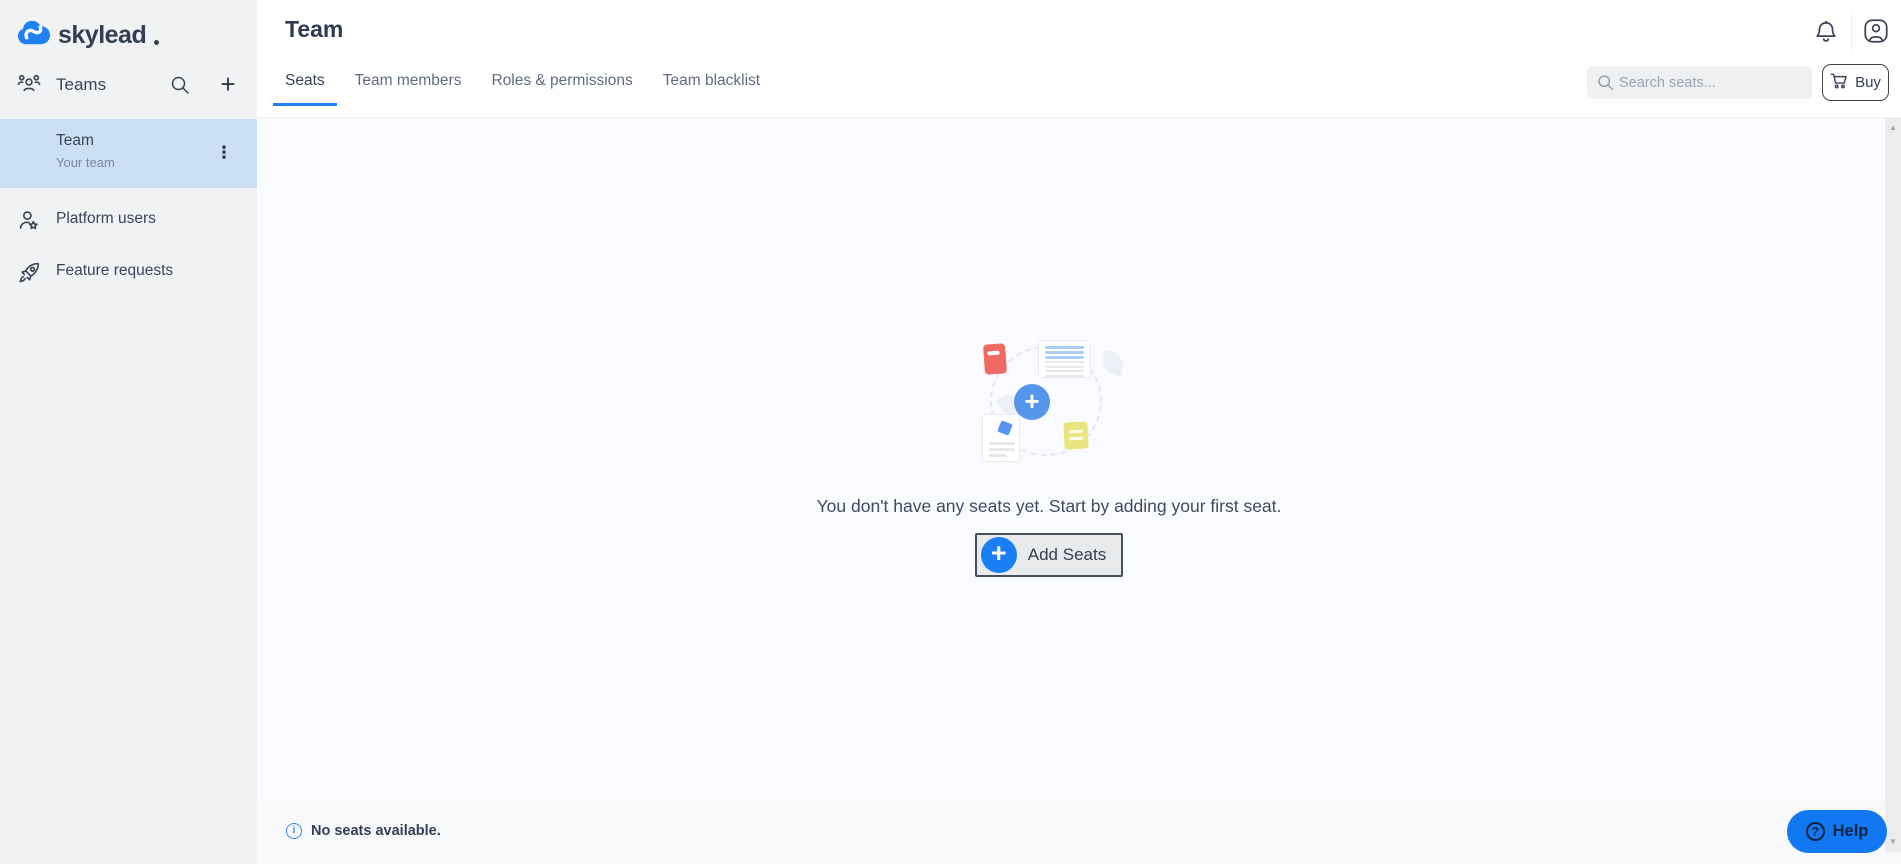 The image size is (1901, 864). Describe the element at coordinates (1893, 485) in the screenshot. I see `vertical-scrollbar: ▲ ▼` at that location.